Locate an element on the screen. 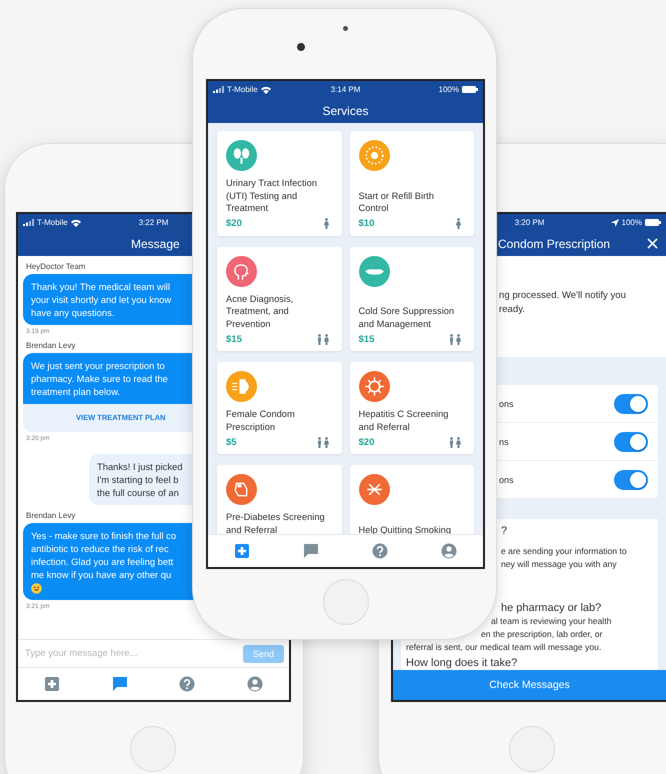 The width and height of the screenshot is (666, 774). status-time: 3:20 PM is located at coordinates (529, 222).